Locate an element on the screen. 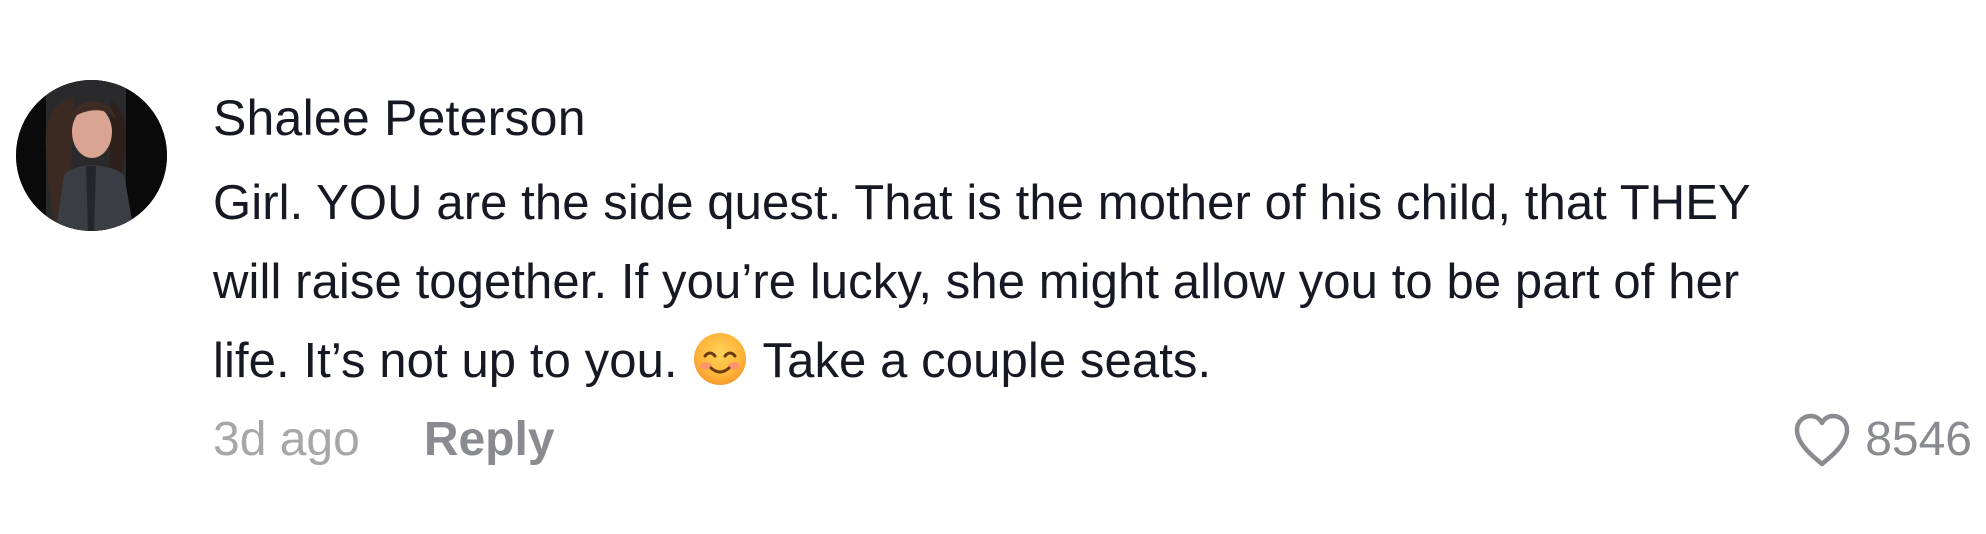  avatar is located at coordinates (91, 155).